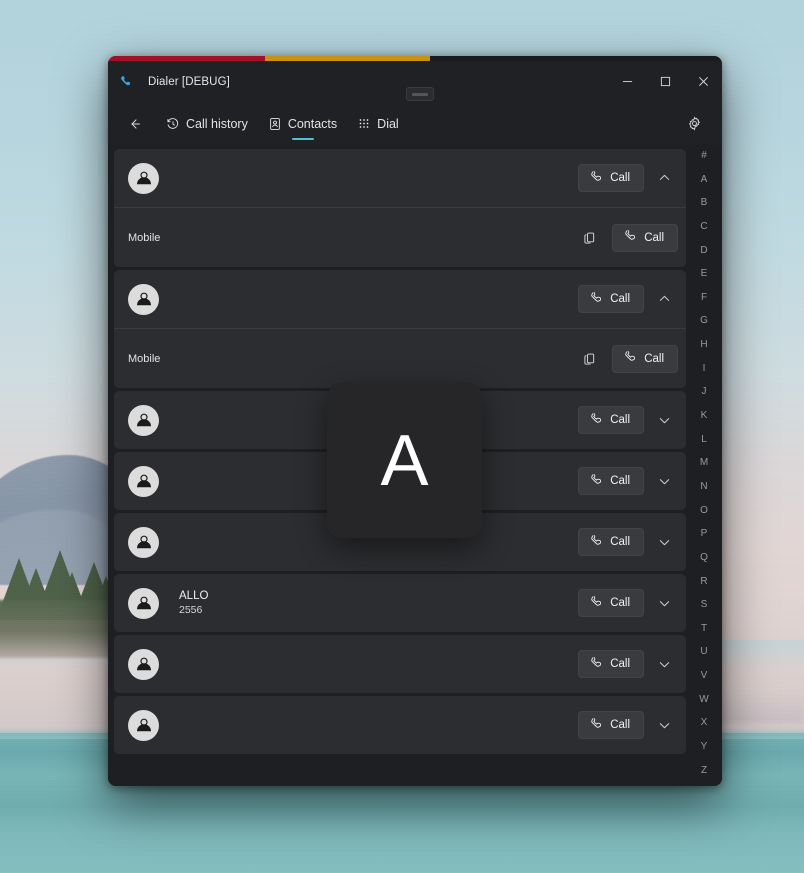 The image size is (804, 873). What do you see at coordinates (704, 770) in the screenshot?
I see `alpha-index-letter: Z` at bounding box center [704, 770].